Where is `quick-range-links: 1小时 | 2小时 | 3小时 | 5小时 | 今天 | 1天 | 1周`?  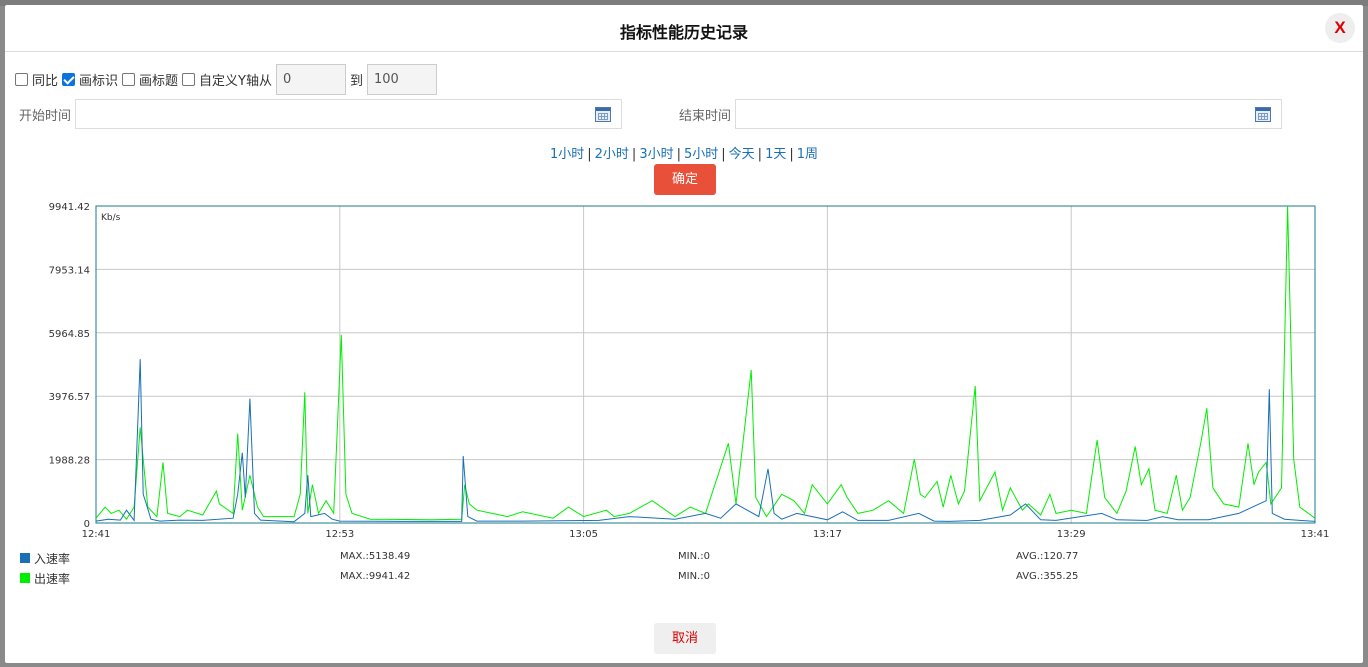 quick-range-links: 1小时 | 2小时 | 3小时 | 5小时 | 今天 | 1天 | 1周 is located at coordinates (684, 152).